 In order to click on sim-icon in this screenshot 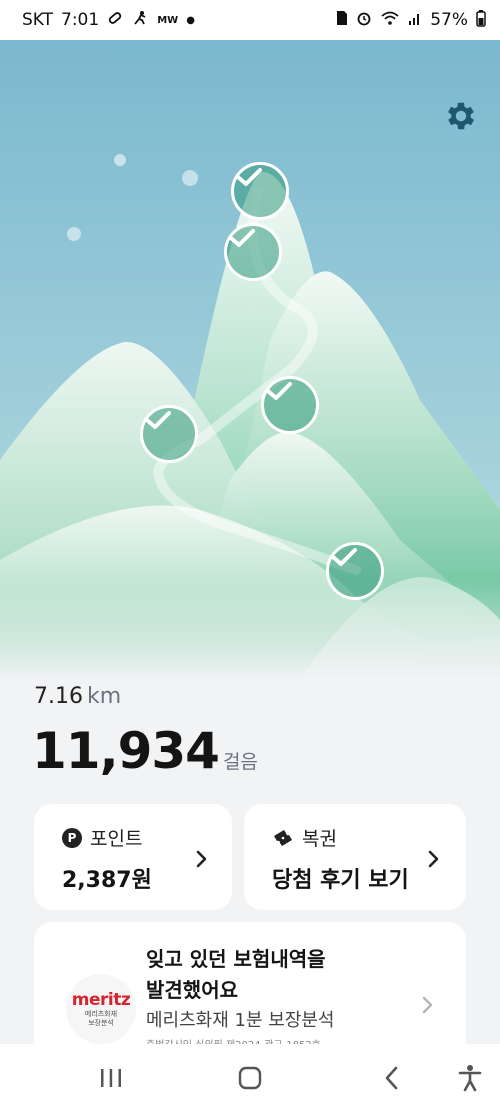, I will do `click(342, 20)`.